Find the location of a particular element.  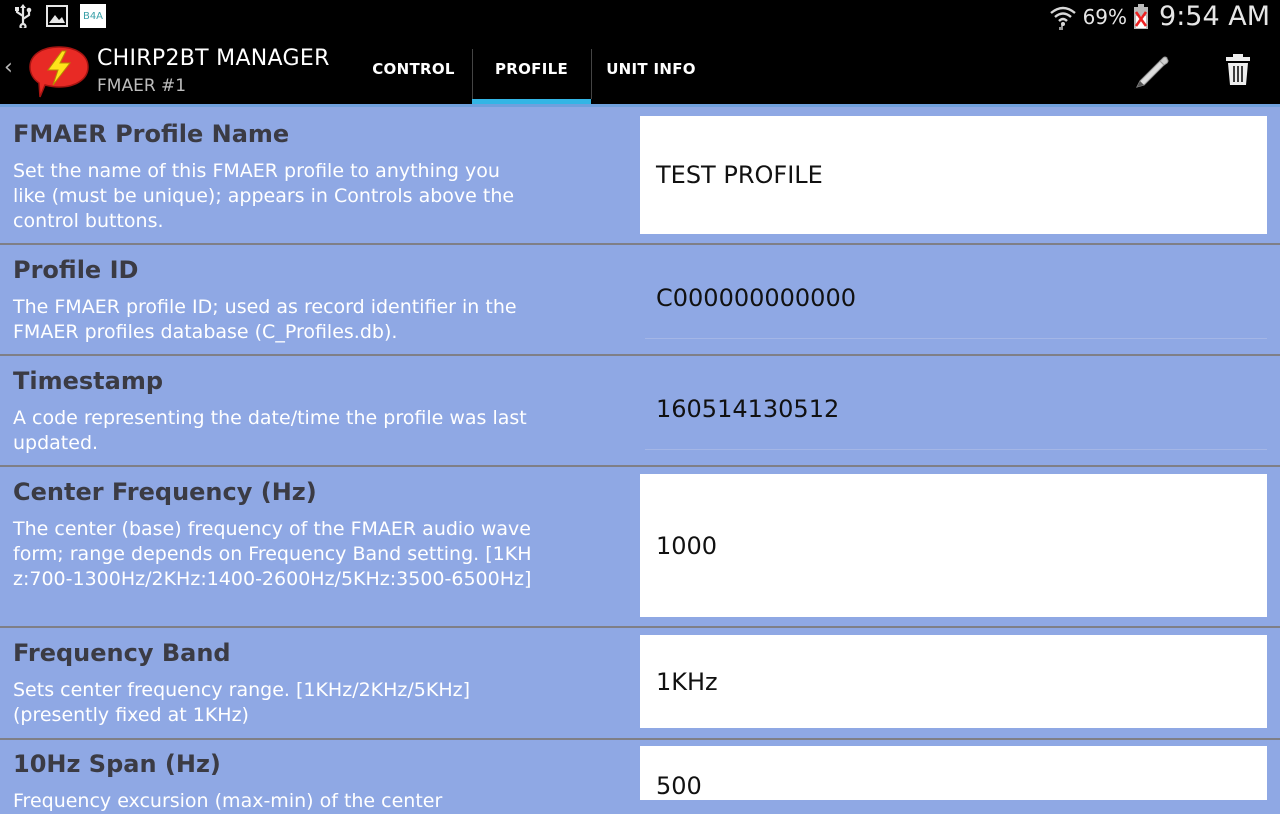

tab-label: UNIT INFO is located at coordinates (651, 68).